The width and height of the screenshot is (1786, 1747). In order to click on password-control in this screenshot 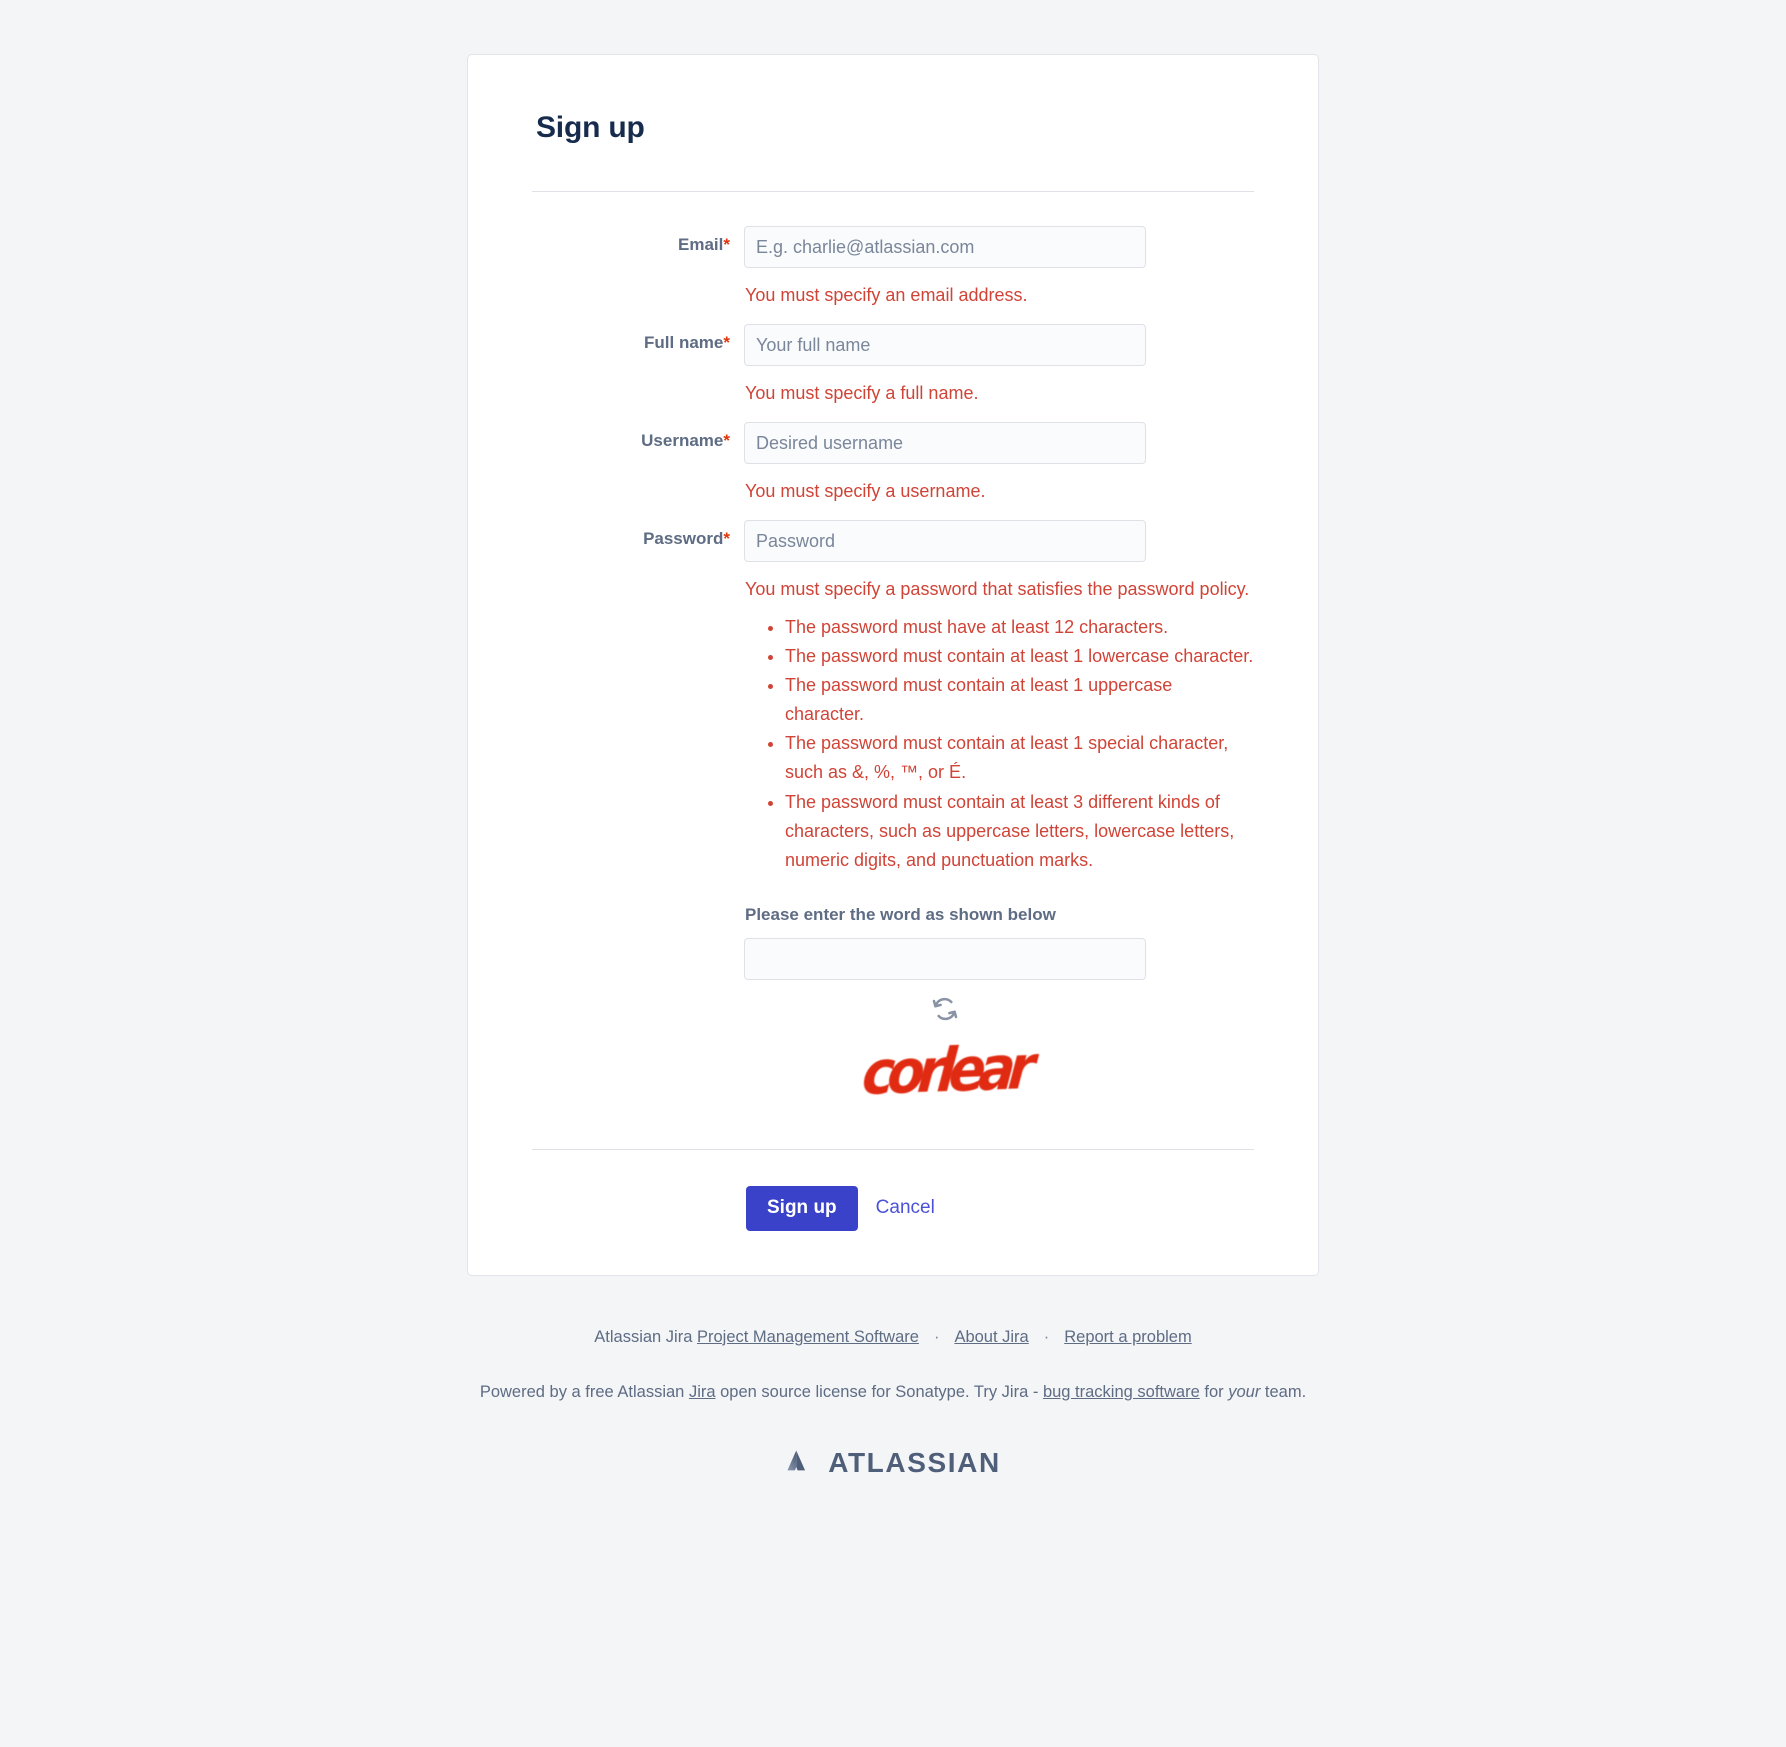, I will do `click(999, 541)`.